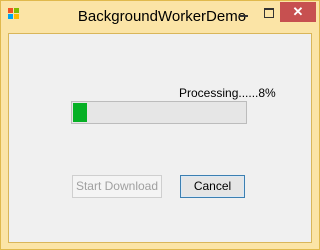  Describe the element at coordinates (269, 13) in the screenshot. I see `maximize-icon` at that location.